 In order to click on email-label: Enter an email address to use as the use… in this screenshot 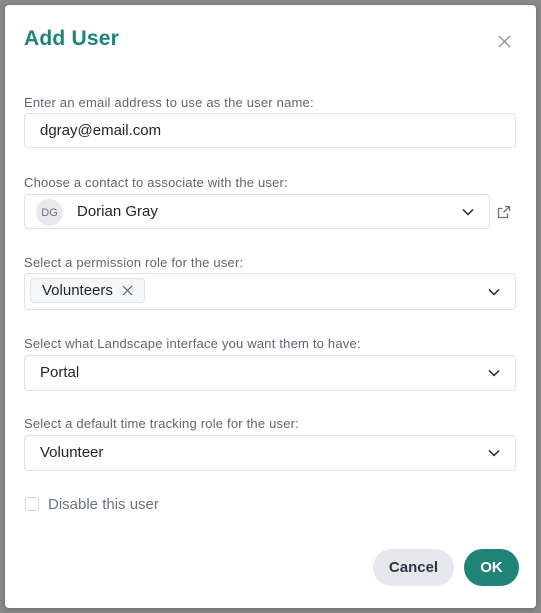, I will do `click(169, 102)`.